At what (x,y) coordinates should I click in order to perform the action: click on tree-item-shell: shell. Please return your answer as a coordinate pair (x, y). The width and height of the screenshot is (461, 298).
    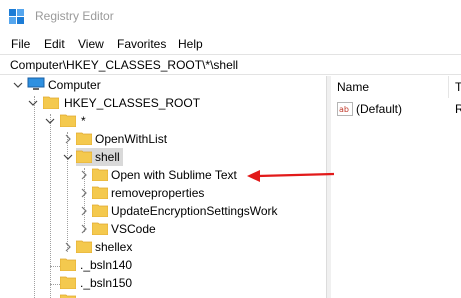
    Looking at the image, I should click on (163, 157).